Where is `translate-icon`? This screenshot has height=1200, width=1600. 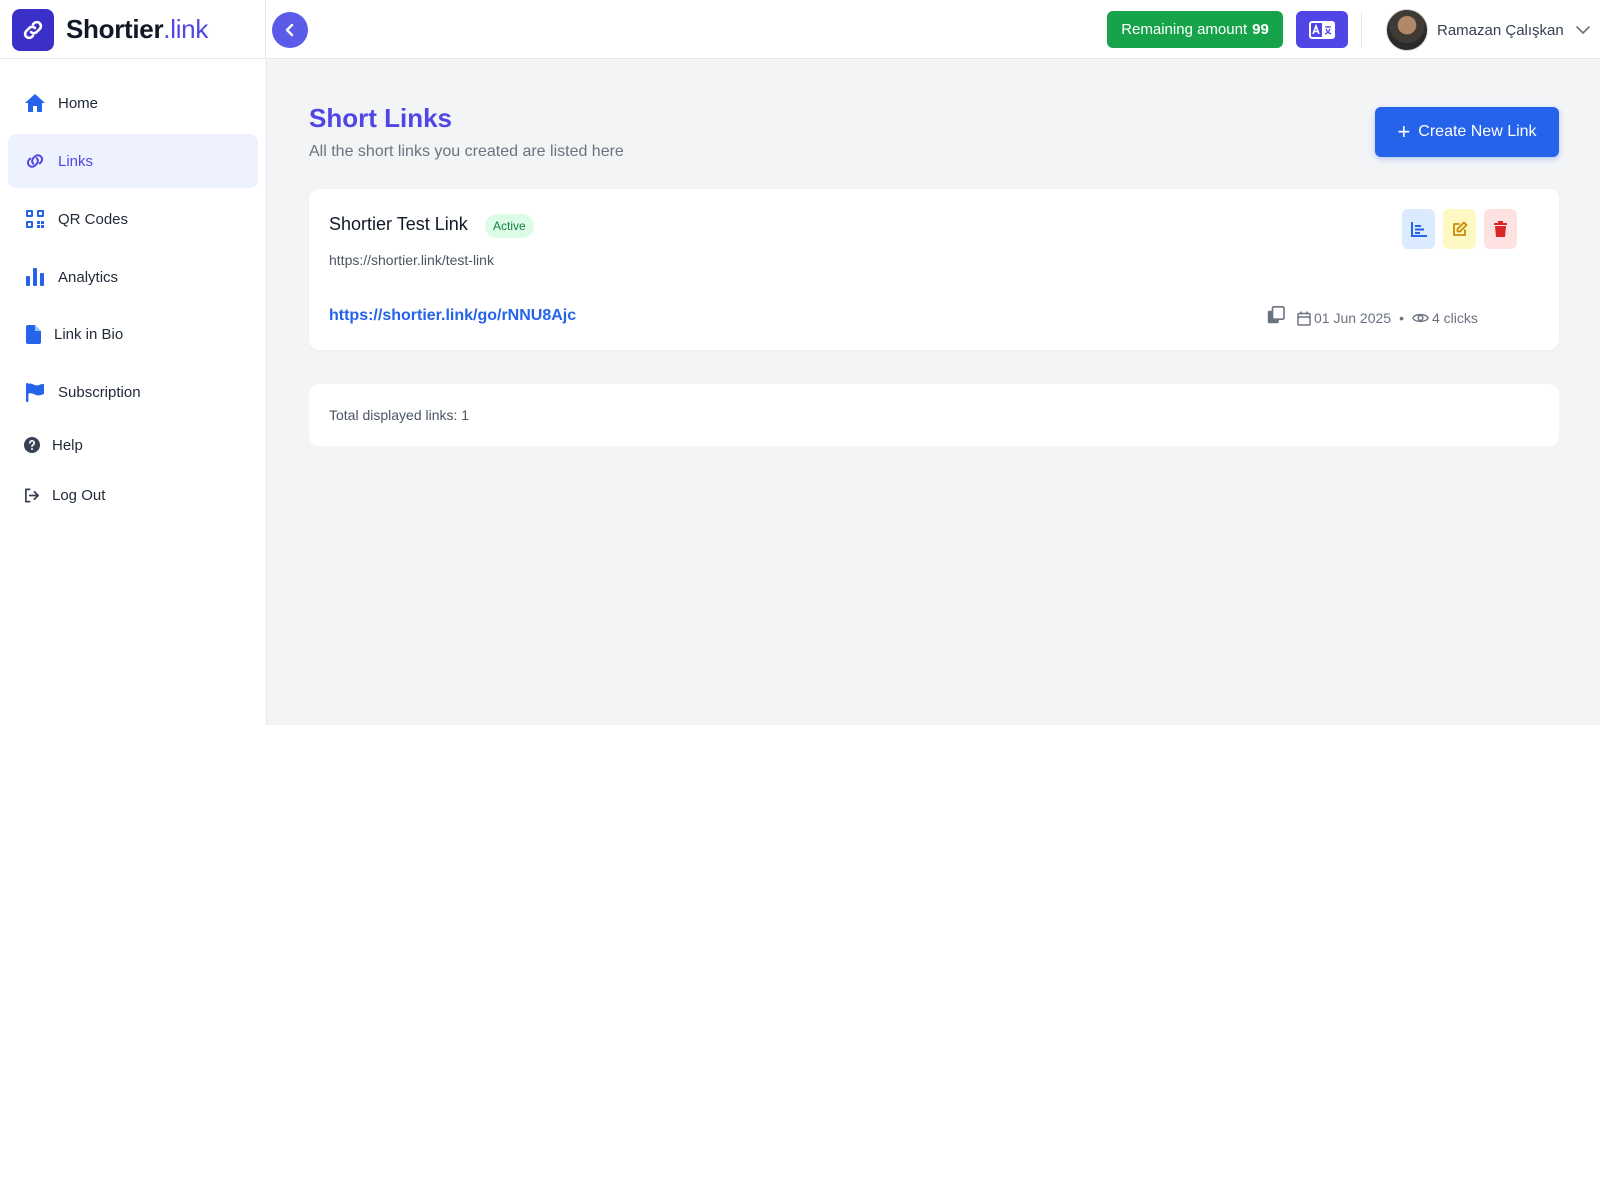
translate-icon is located at coordinates (1322, 29).